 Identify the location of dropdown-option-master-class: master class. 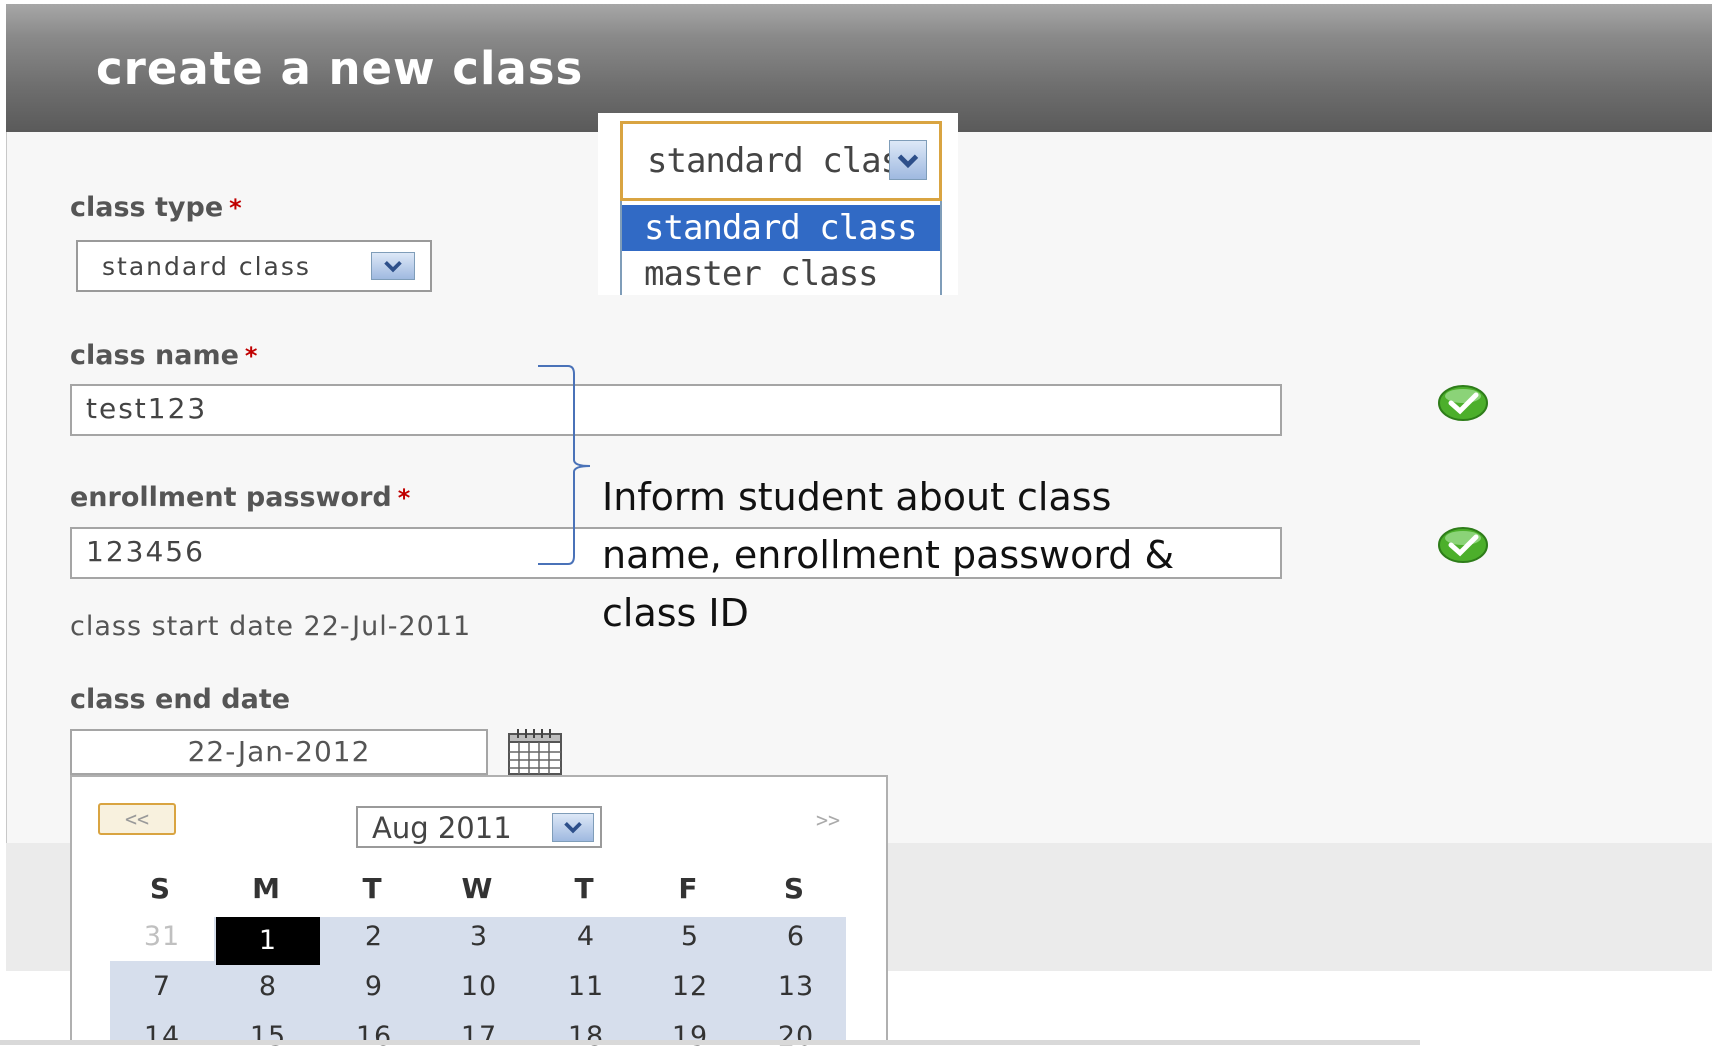
(781, 274).